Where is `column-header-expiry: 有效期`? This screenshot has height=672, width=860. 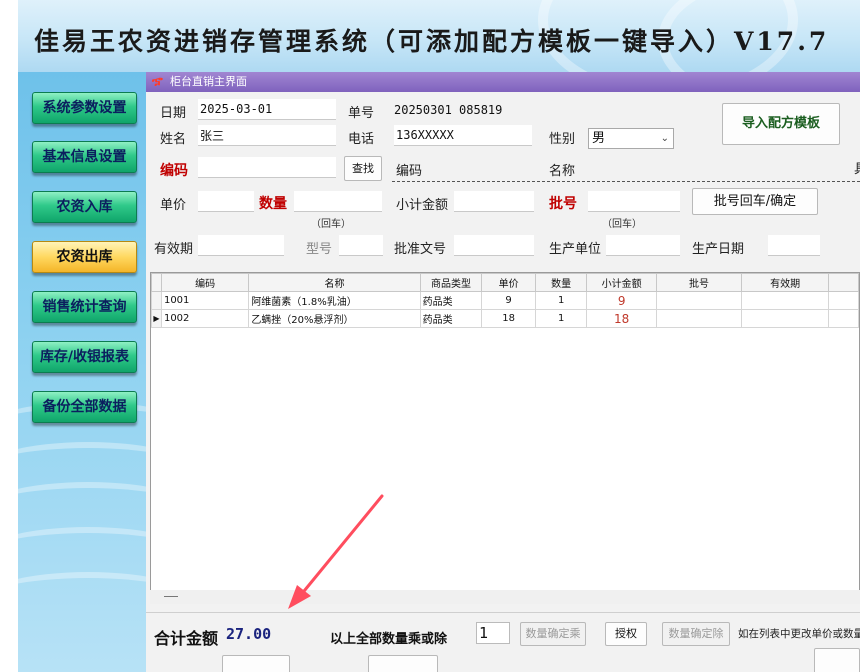
column-header-expiry: 有效期 is located at coordinates (785, 282).